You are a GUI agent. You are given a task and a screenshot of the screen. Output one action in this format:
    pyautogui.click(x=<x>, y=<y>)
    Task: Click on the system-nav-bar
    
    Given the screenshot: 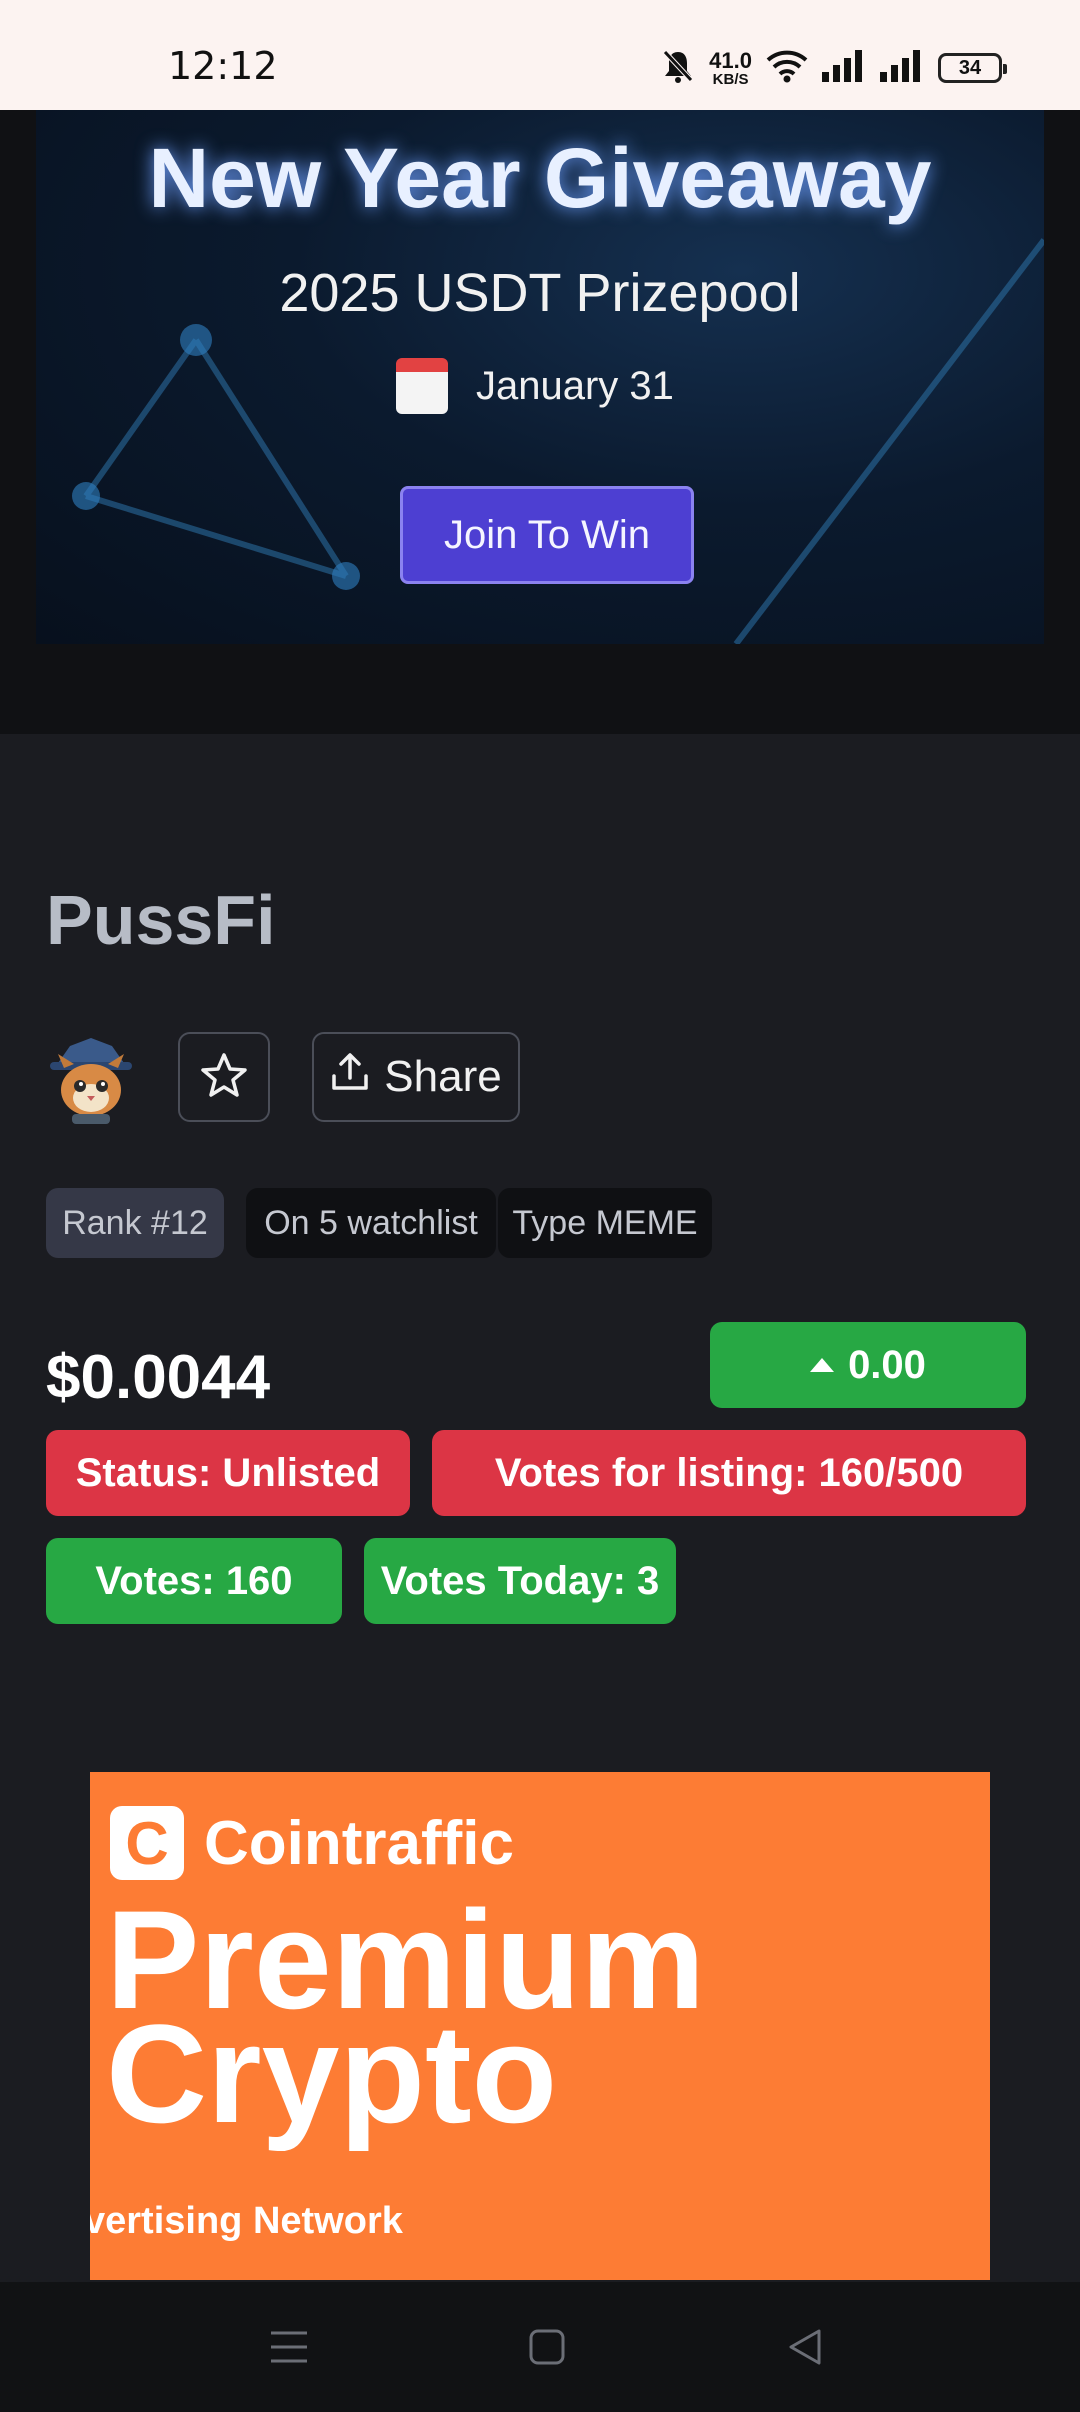 What is the action you would take?
    pyautogui.click(x=540, y=2347)
    